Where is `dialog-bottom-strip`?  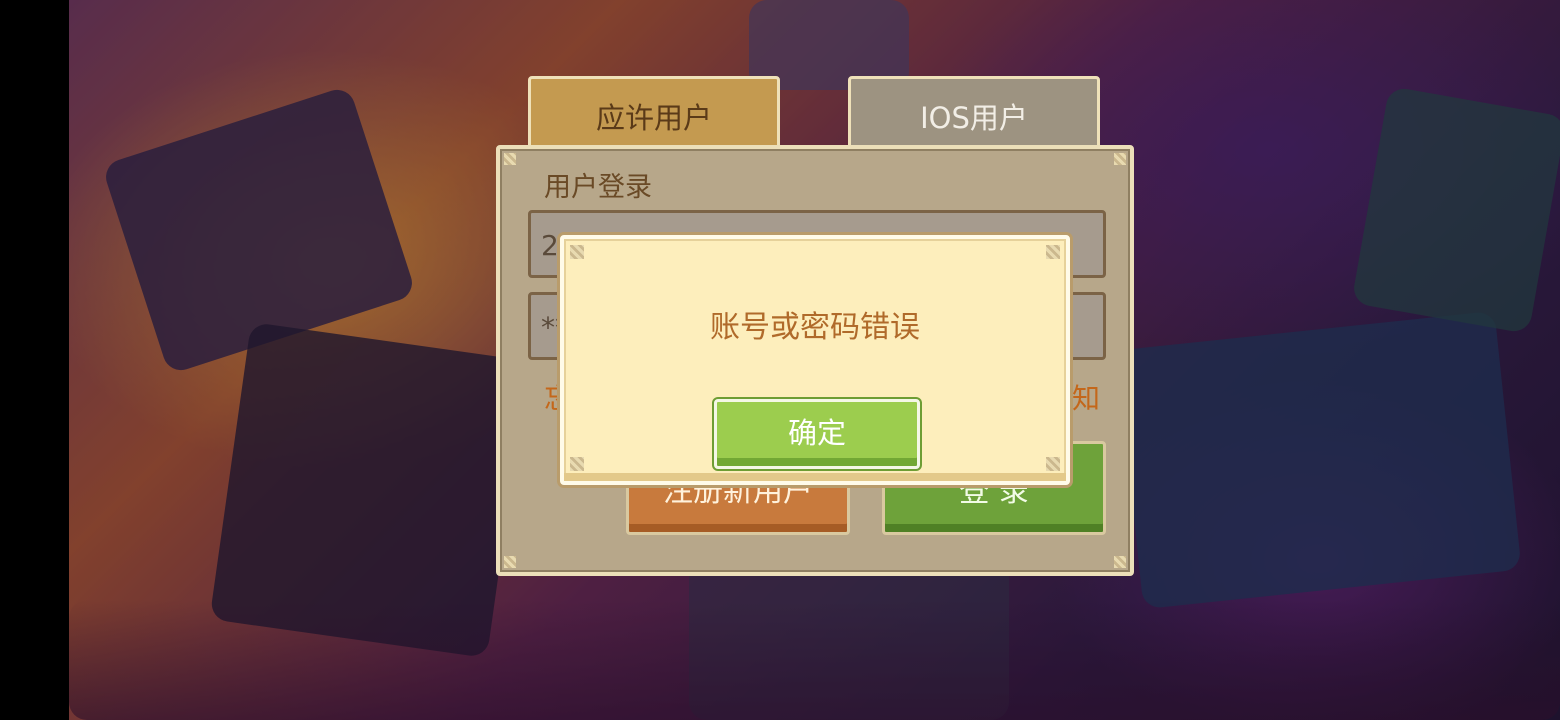
dialog-bottom-strip is located at coordinates (815, 477).